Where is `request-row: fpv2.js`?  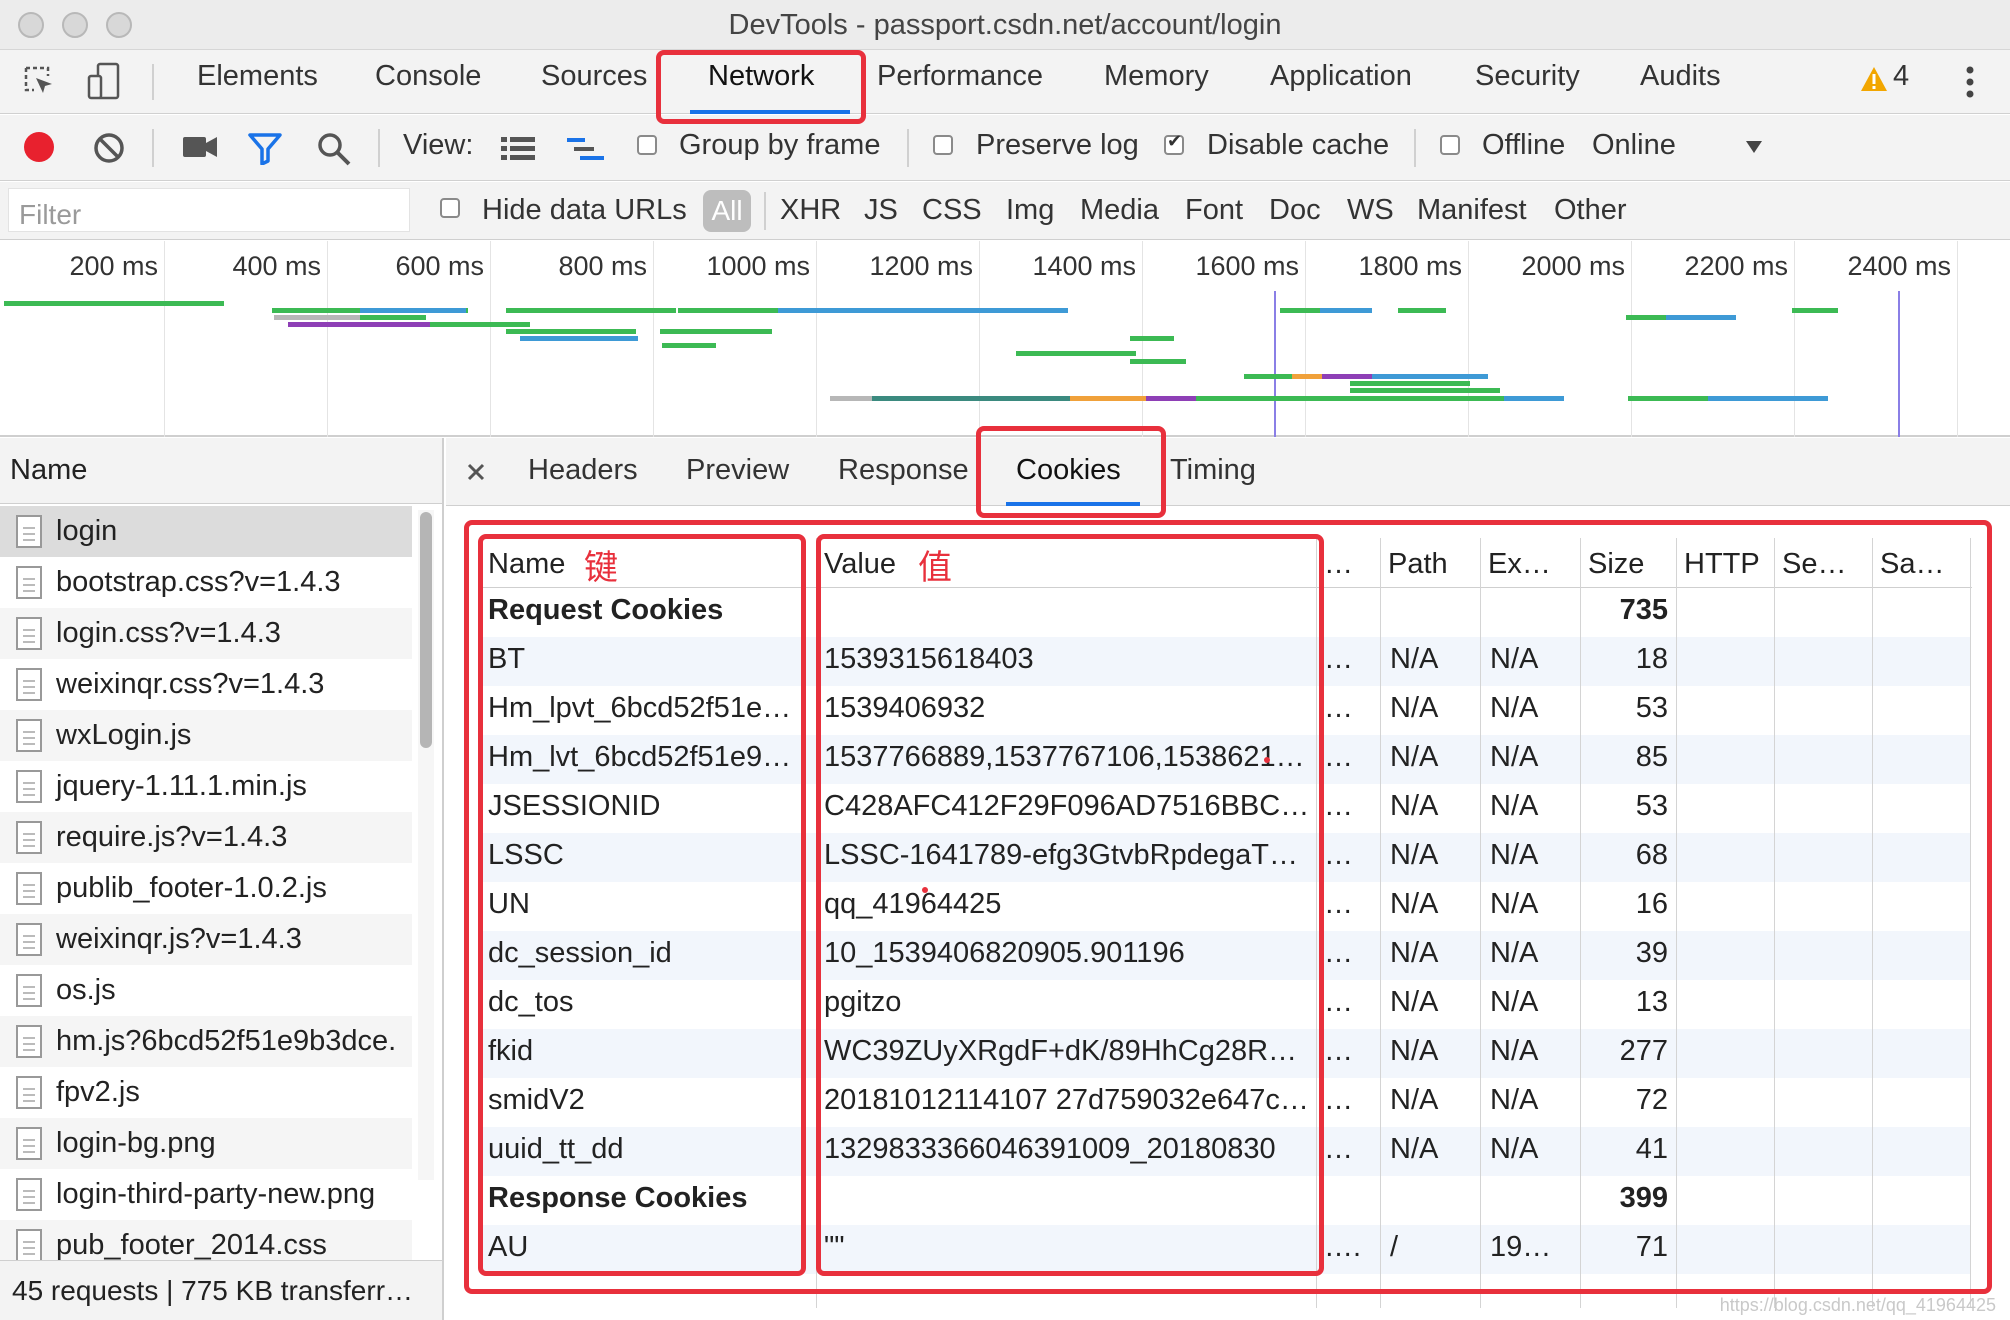 request-row: fpv2.js is located at coordinates (206, 1092).